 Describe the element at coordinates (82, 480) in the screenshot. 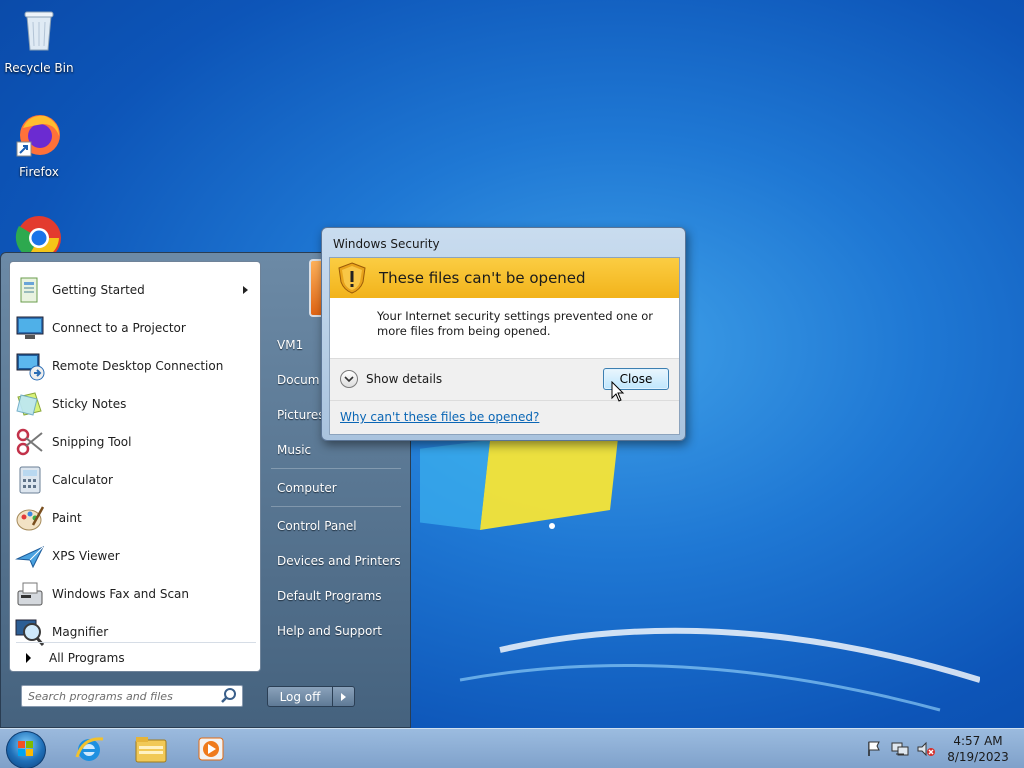

I see `program-label: Calculator` at that location.